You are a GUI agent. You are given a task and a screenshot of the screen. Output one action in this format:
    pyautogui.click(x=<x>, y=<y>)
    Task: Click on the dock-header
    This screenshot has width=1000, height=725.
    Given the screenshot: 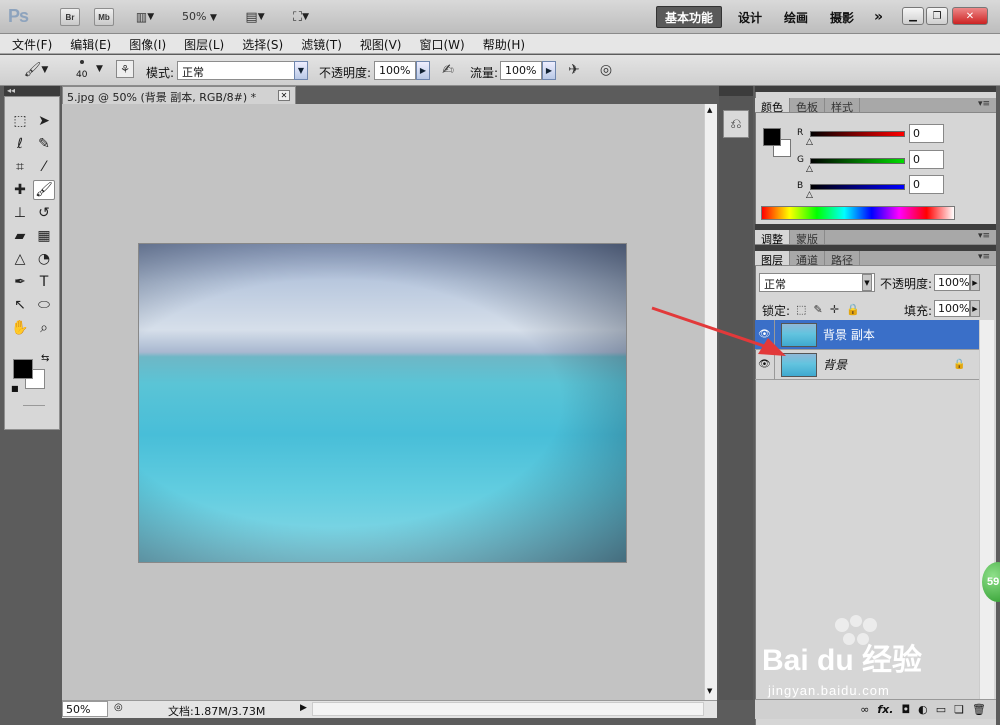 What is the action you would take?
    pyautogui.click(x=736, y=91)
    